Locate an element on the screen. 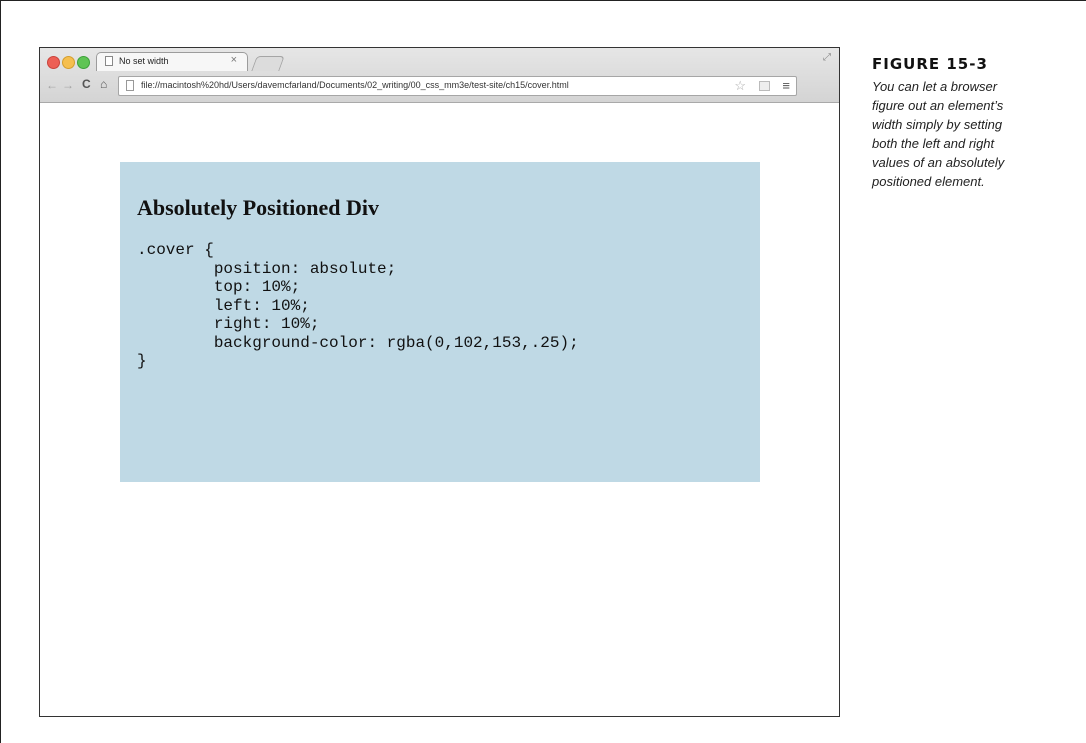  caption-line: width simply by setting is located at coordinates (937, 124).